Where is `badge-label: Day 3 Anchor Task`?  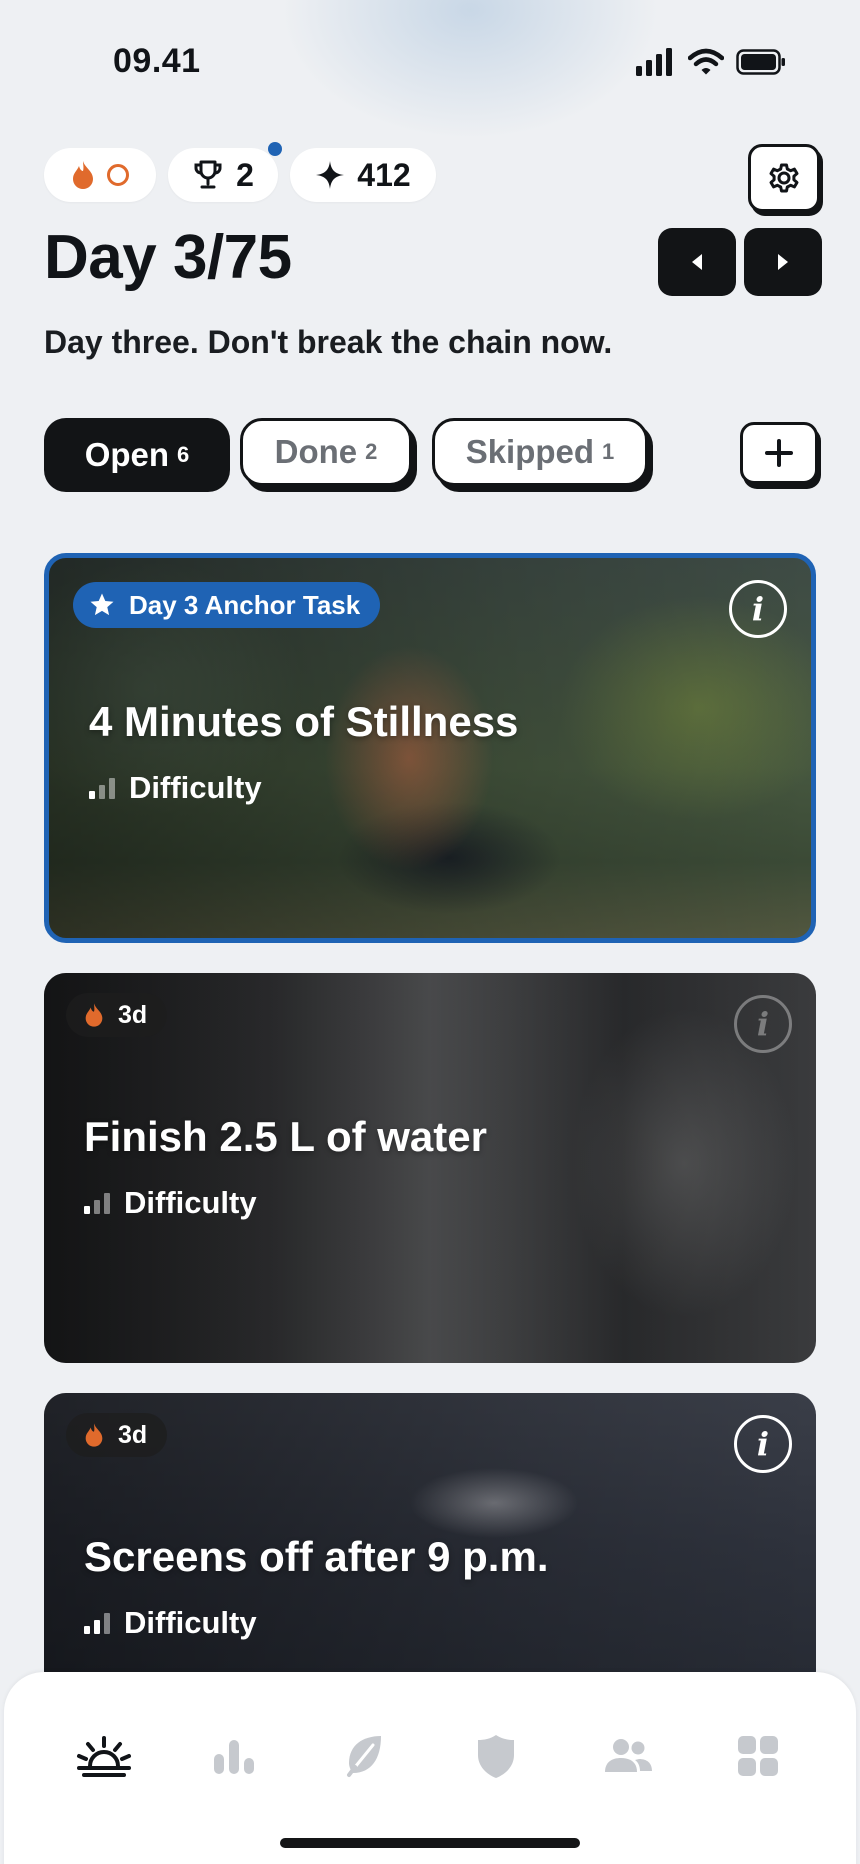 badge-label: Day 3 Anchor Task is located at coordinates (245, 604).